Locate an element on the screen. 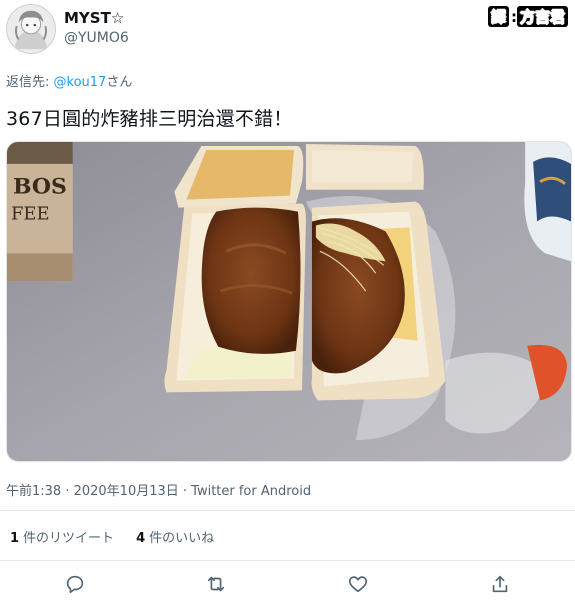 This screenshot has height=606, width=575. translator-watermark: 譯: 方吉君 is located at coordinates (527, 16).